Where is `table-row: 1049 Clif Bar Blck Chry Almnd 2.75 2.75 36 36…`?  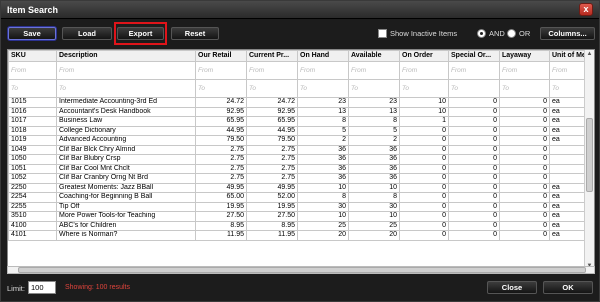
table-row: 1049 Clif Bar Blck Chry Almnd 2.75 2.75 36 36… is located at coordinates (297, 149).